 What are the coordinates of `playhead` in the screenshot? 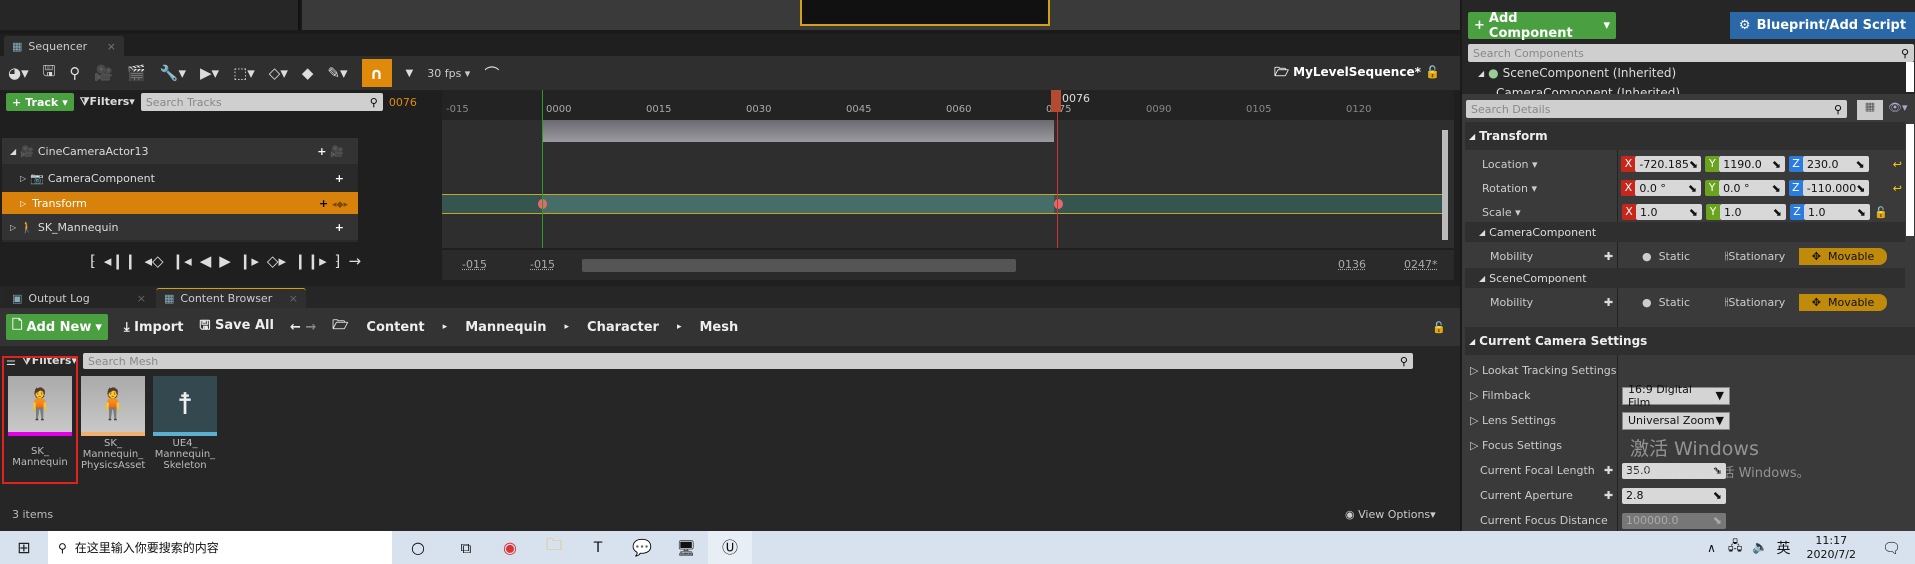 It's located at (1056, 101).